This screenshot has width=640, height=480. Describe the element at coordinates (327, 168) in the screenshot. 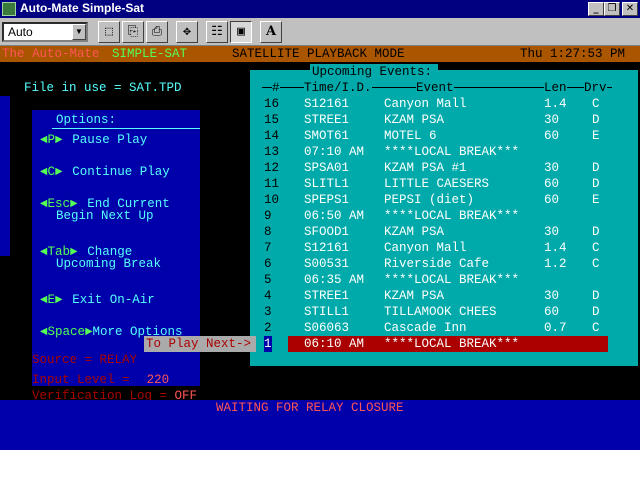

I see `row-time: SPSA01` at that location.